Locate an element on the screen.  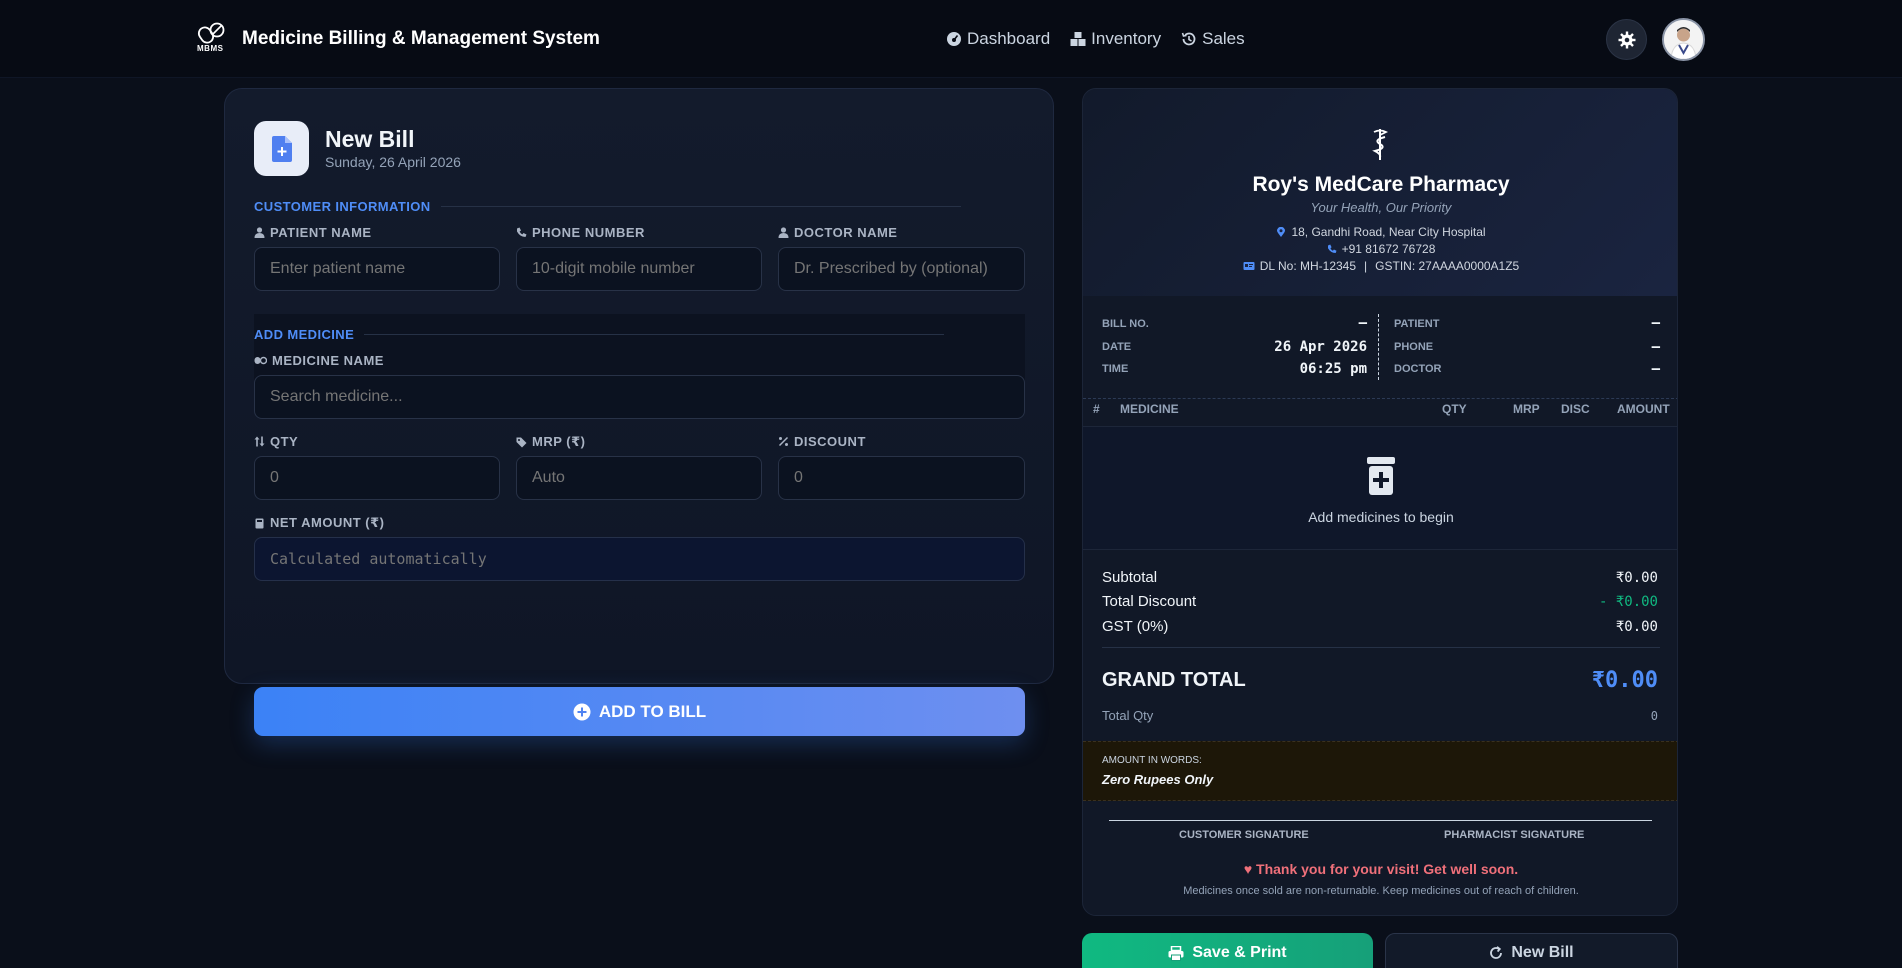
col-header-amount: AMOUNT is located at coordinates (1643, 409).